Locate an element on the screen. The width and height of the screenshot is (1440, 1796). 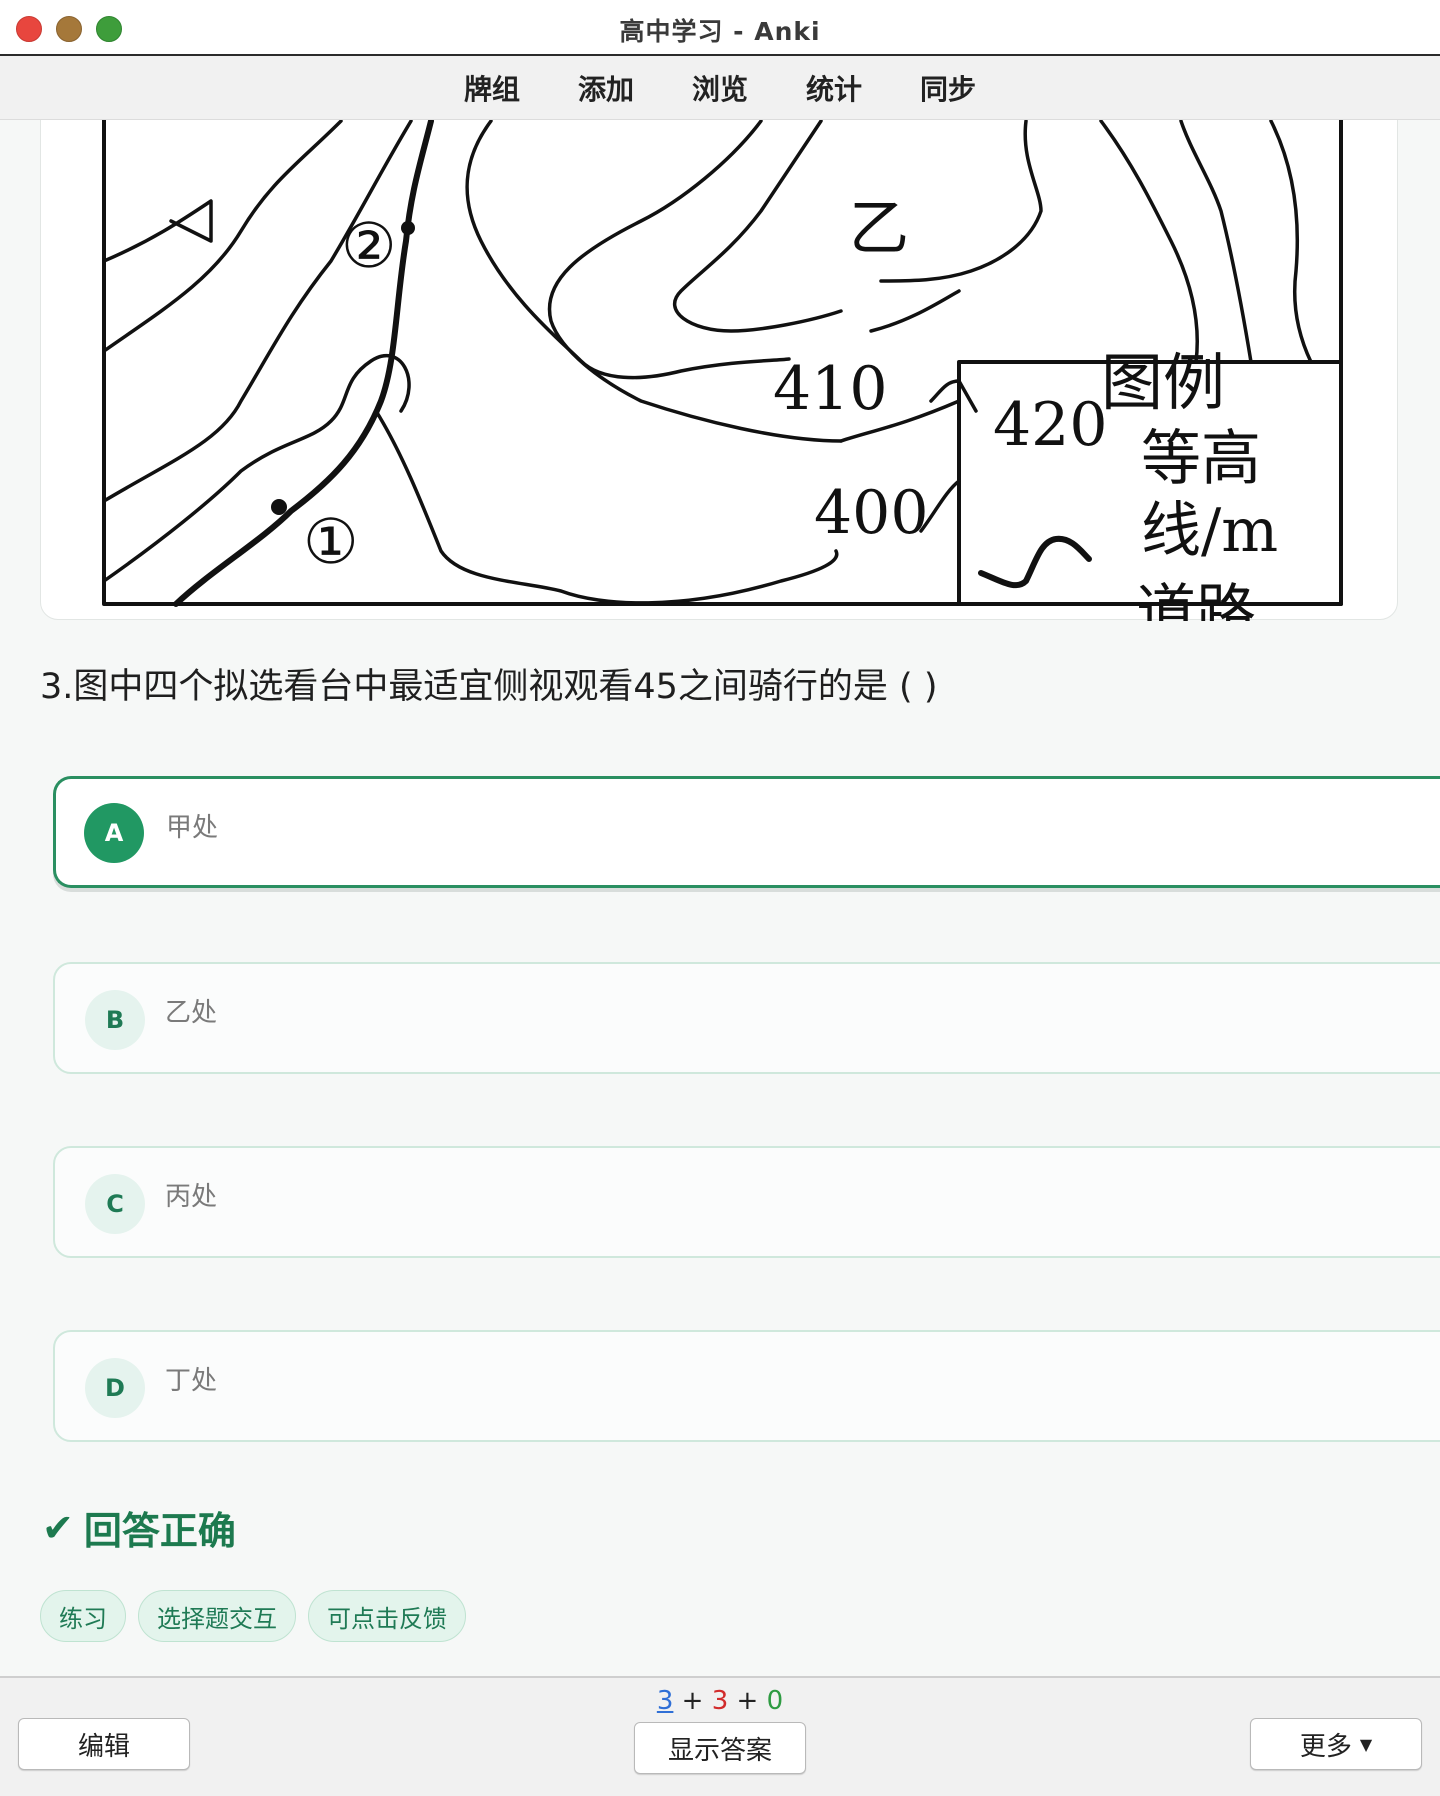
more-button: 更多 ▼ is located at coordinates (1336, 1744).